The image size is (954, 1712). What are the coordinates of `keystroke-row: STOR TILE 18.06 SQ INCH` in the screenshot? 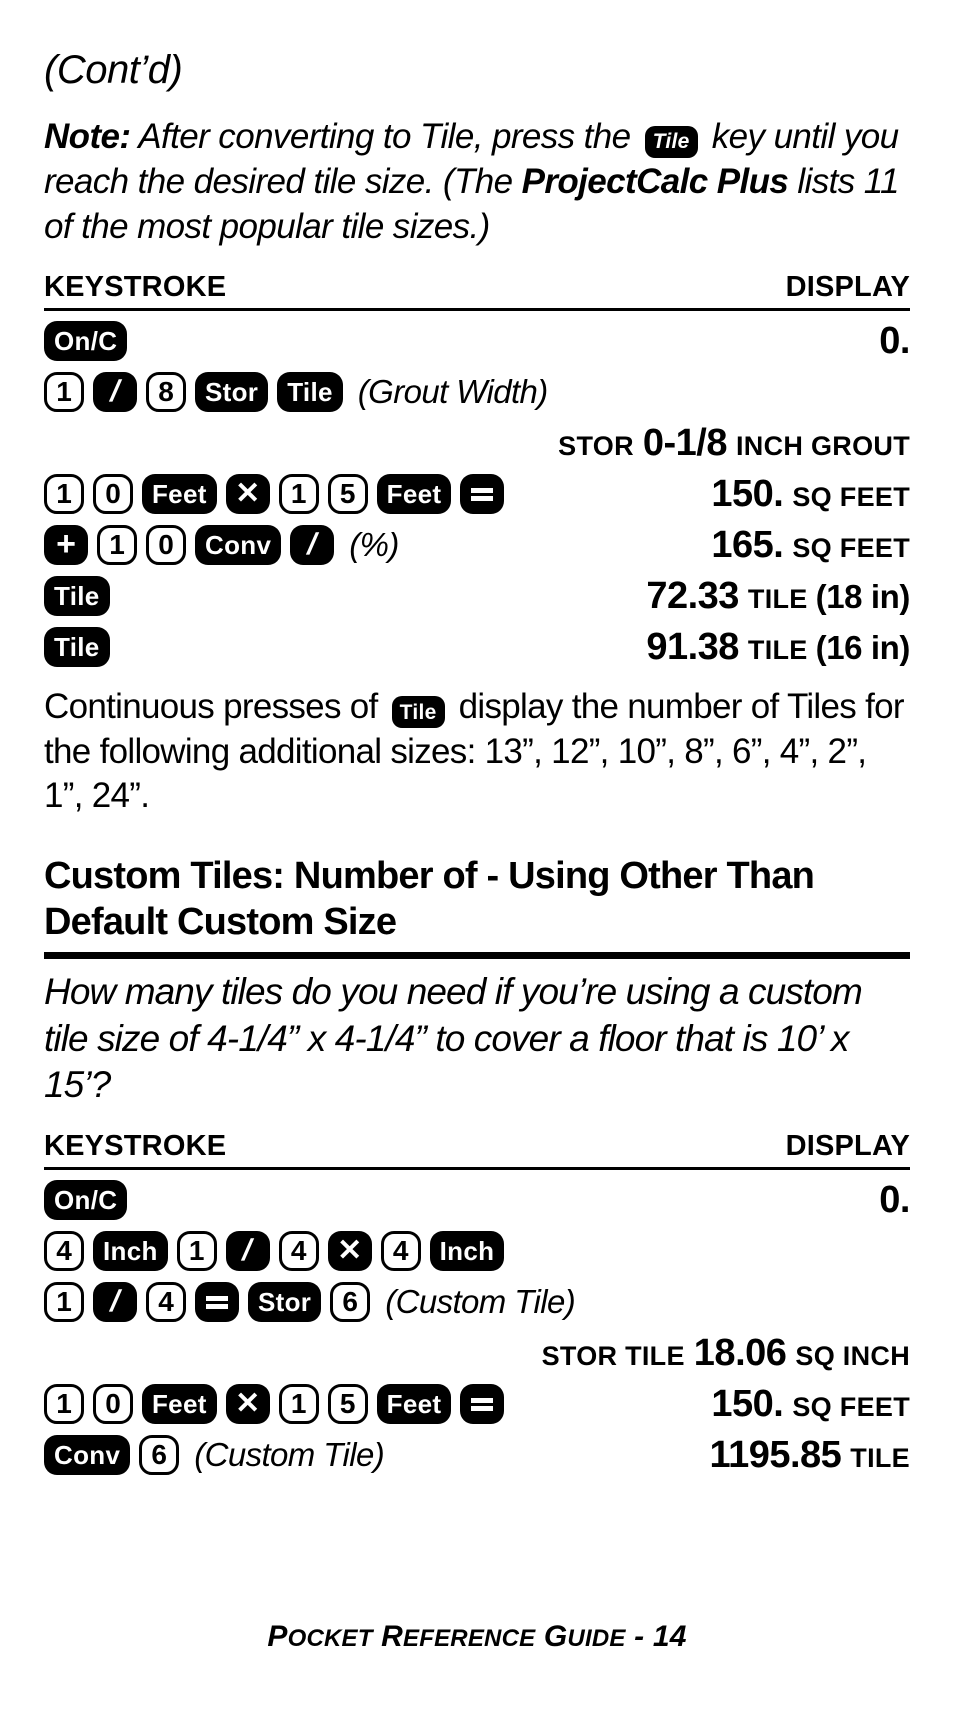 It's located at (477, 1353).